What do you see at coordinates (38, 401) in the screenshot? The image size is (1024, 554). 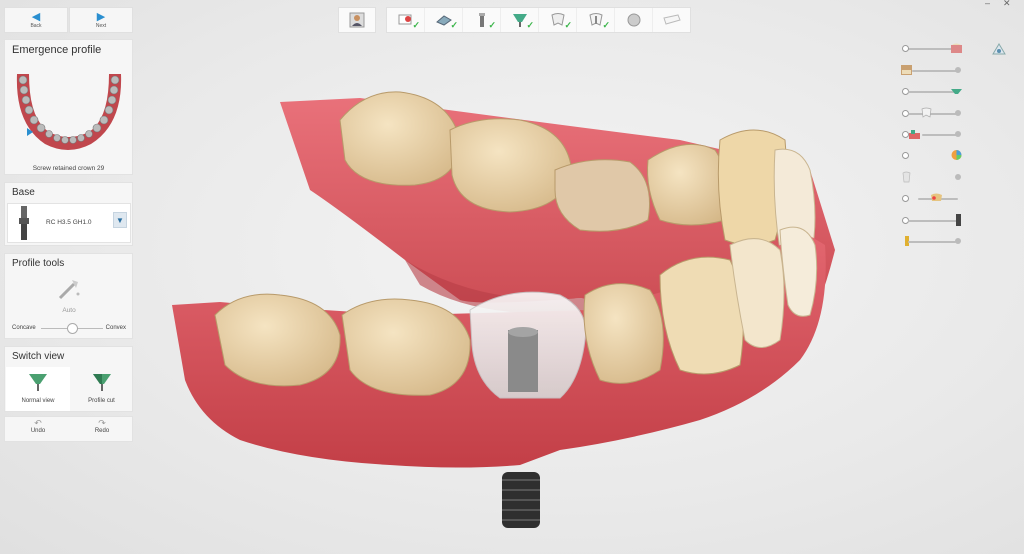 I see `normal-view-label: Normal view` at bounding box center [38, 401].